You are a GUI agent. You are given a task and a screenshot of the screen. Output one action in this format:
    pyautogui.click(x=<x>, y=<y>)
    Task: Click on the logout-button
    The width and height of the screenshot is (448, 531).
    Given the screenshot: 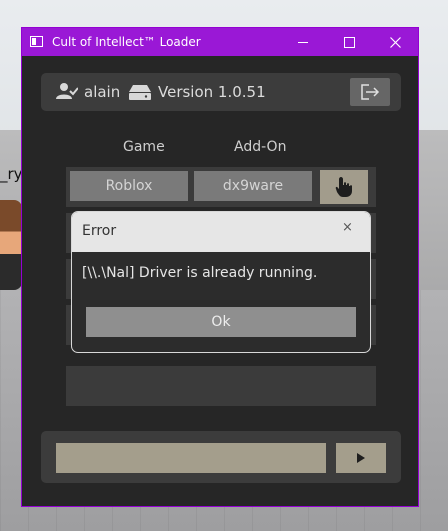 What is the action you would take?
    pyautogui.click(x=370, y=92)
    